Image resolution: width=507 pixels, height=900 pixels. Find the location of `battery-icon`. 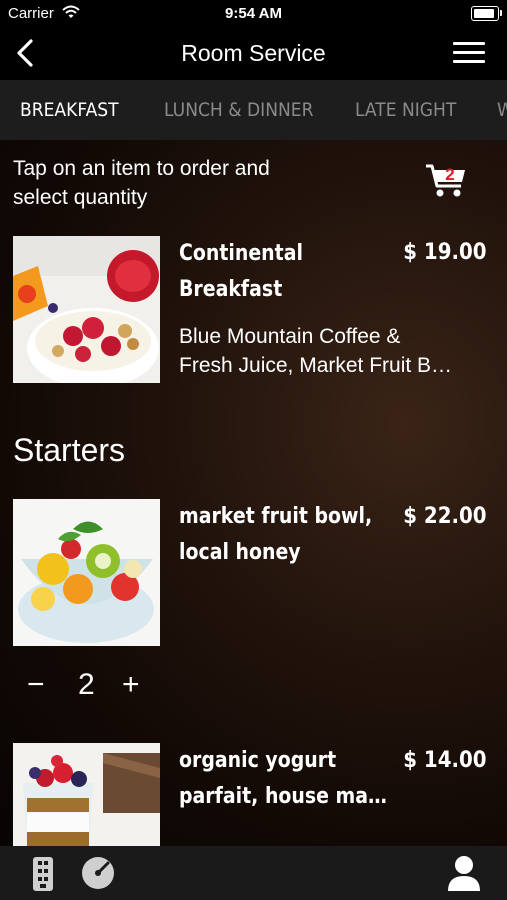

battery-icon is located at coordinates (486, 13).